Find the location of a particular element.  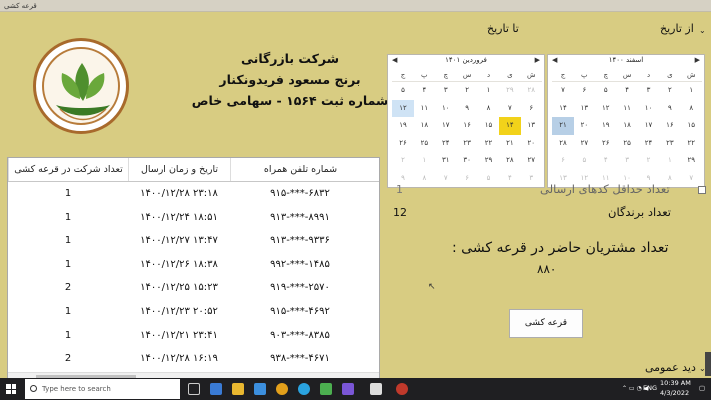

language-indicator: ENG is located at coordinates (650, 388).